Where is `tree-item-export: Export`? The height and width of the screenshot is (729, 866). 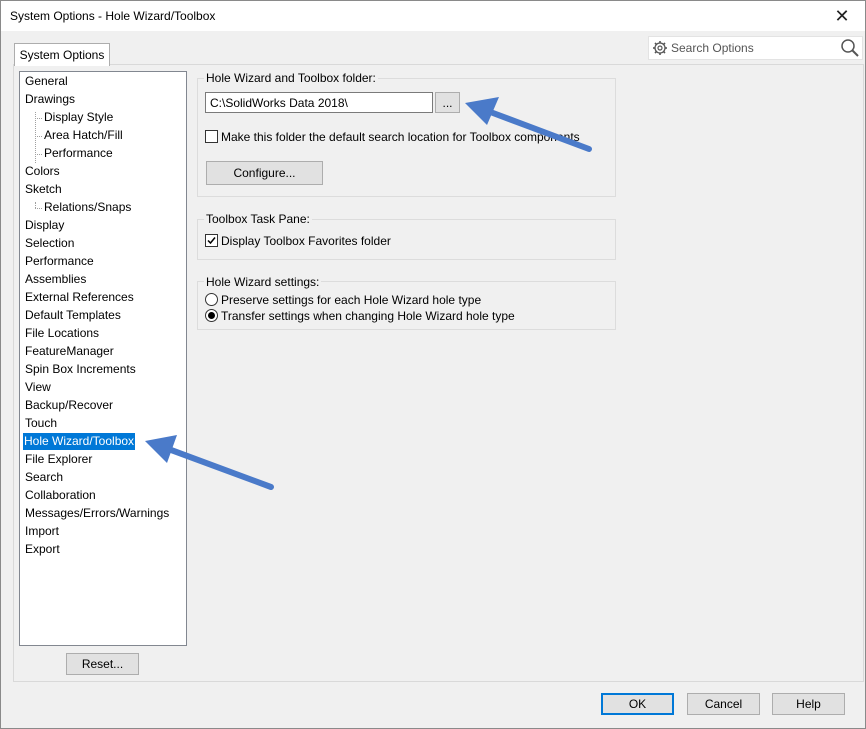
tree-item-export: Export is located at coordinates (42, 549).